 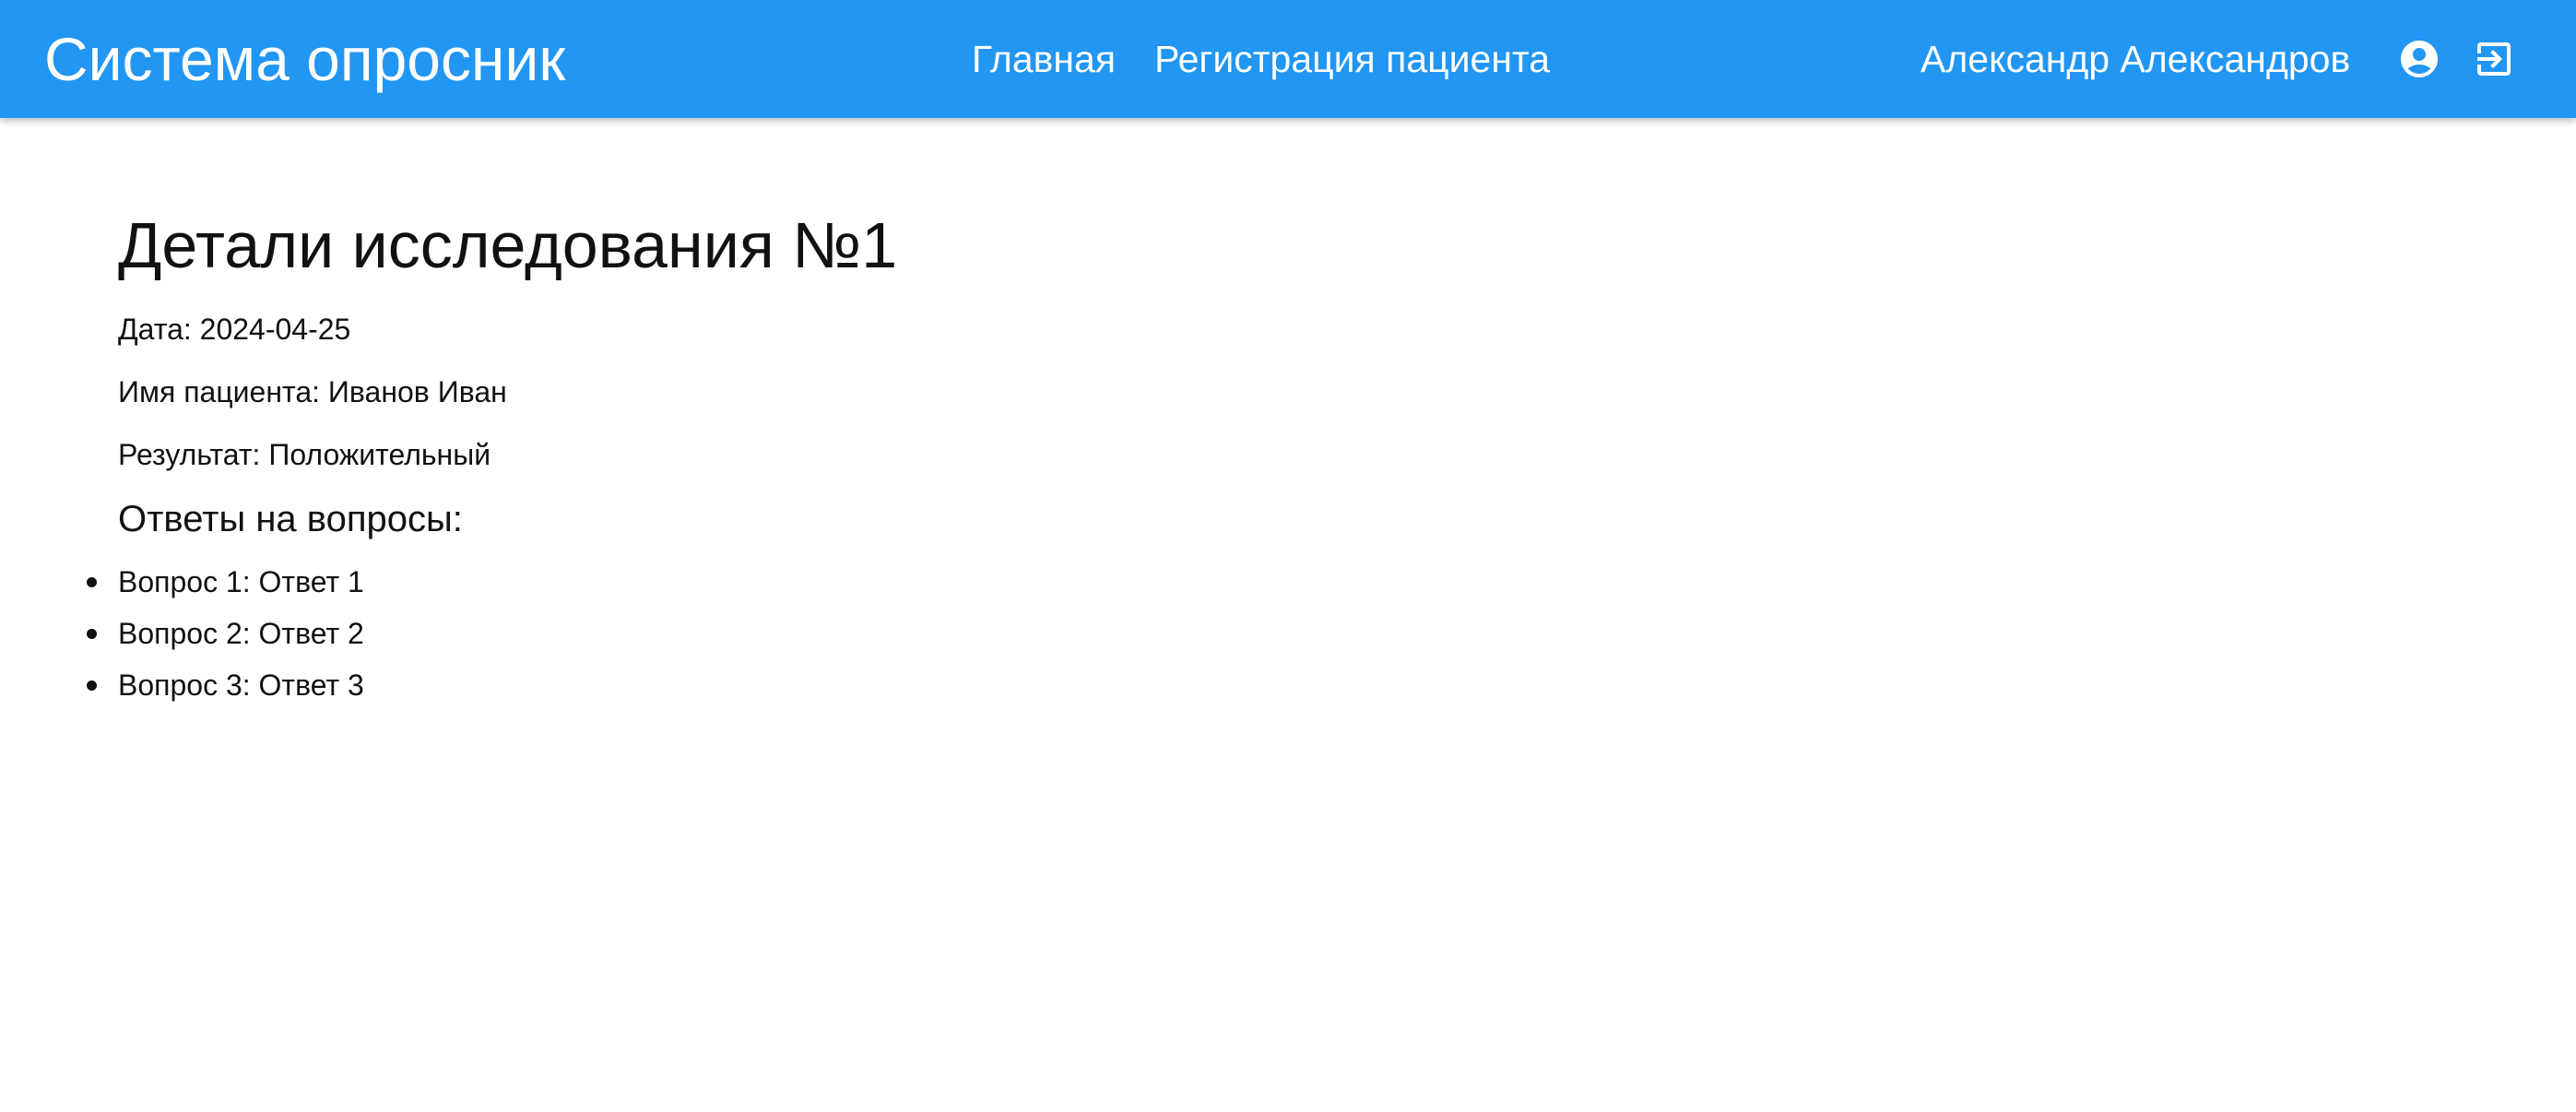 I want to click on logout-icon, so click(x=2494, y=59).